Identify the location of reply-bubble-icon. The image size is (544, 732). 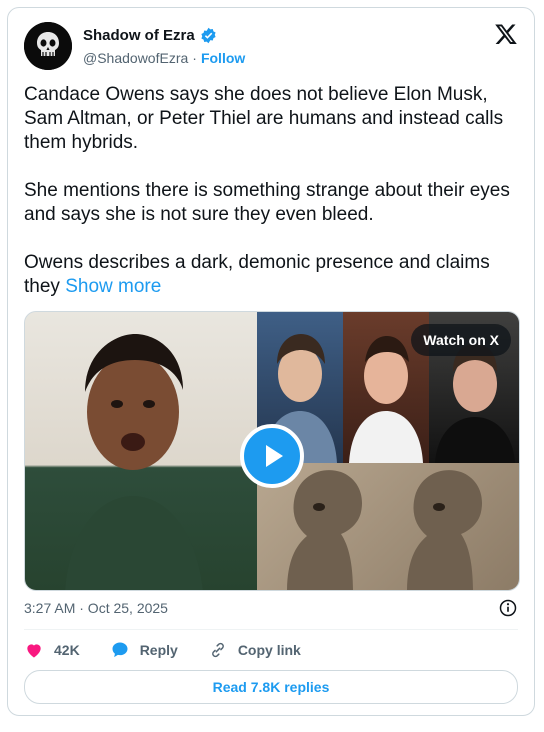
(120, 650).